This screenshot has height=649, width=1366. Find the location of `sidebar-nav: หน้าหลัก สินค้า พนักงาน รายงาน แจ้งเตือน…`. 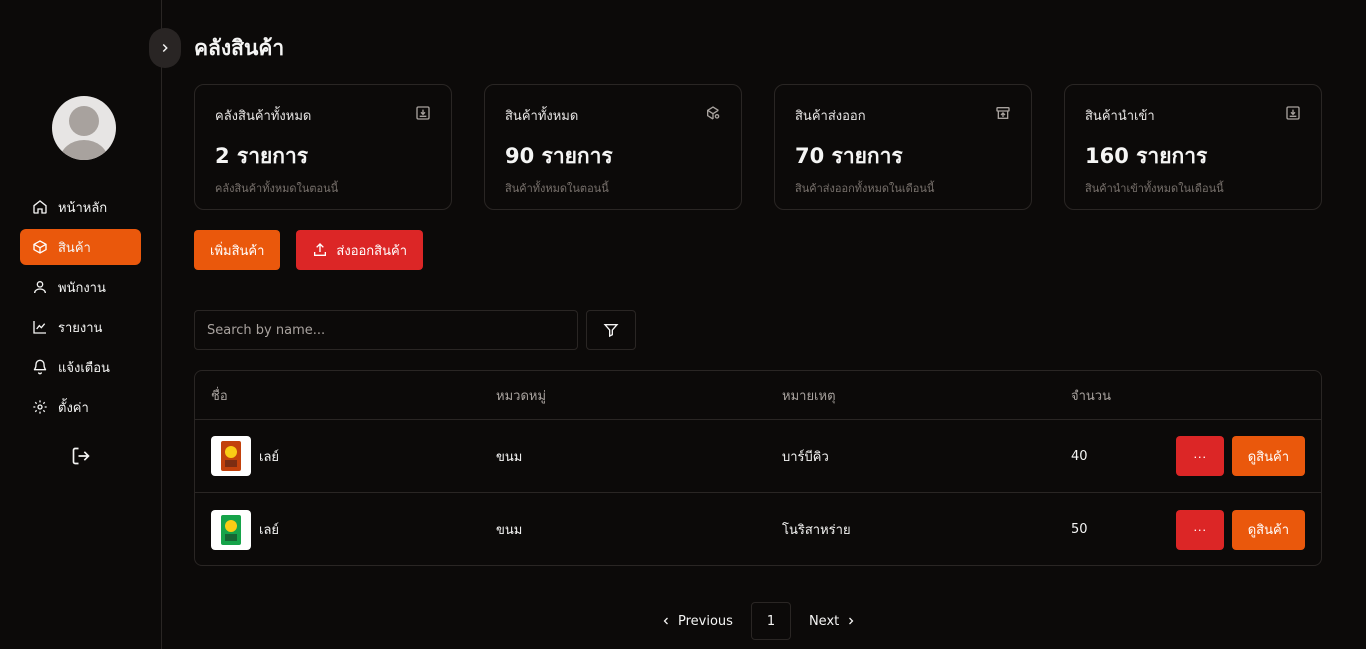

sidebar-nav: หน้าหลัก สินค้า พนักงาน รายงาน แจ้งเตือน… is located at coordinates (80, 309).